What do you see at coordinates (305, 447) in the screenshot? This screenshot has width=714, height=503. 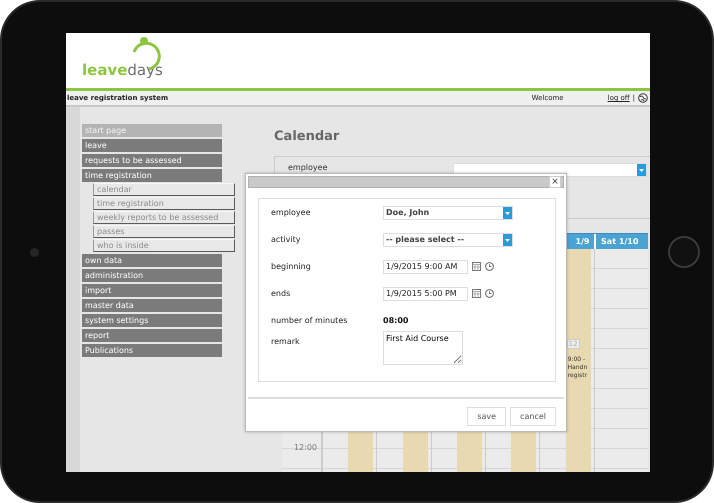 I see `time-label: 12:00` at bounding box center [305, 447].